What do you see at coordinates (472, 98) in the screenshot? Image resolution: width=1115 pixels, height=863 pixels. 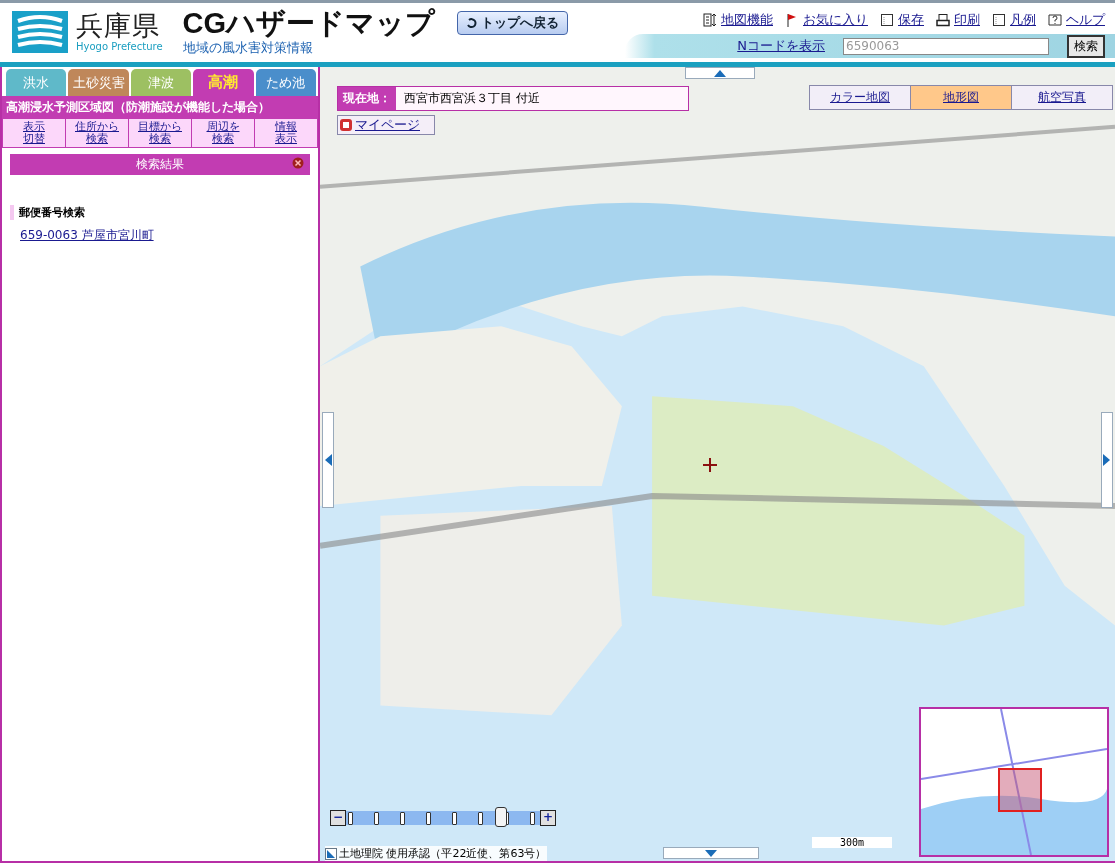 I see `location-value: 西宮市西宮浜３丁目 付近` at bounding box center [472, 98].